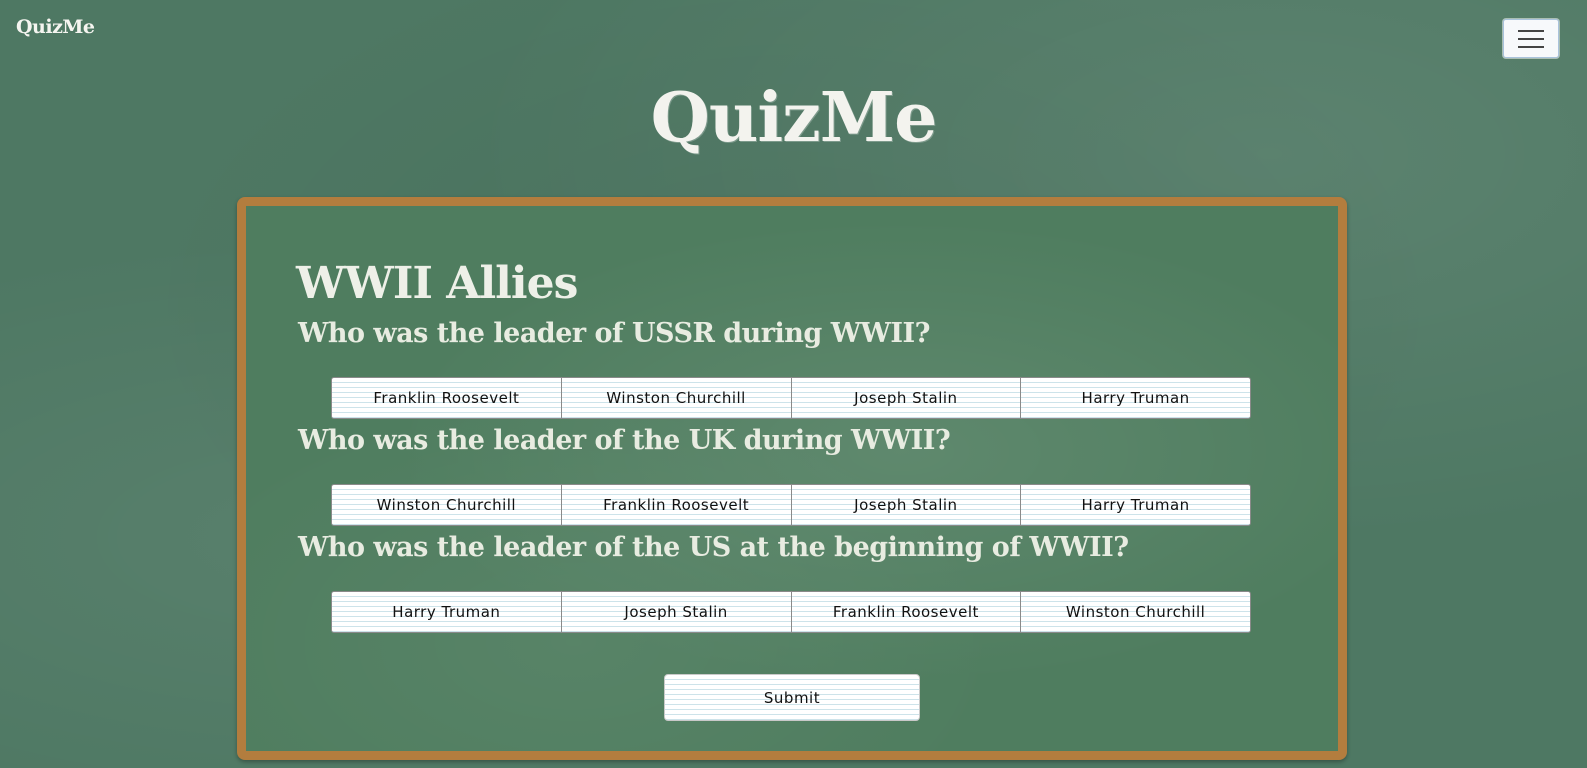  I want to click on question-1: Who was the leader of USSR during WWII?, so click(614, 333).